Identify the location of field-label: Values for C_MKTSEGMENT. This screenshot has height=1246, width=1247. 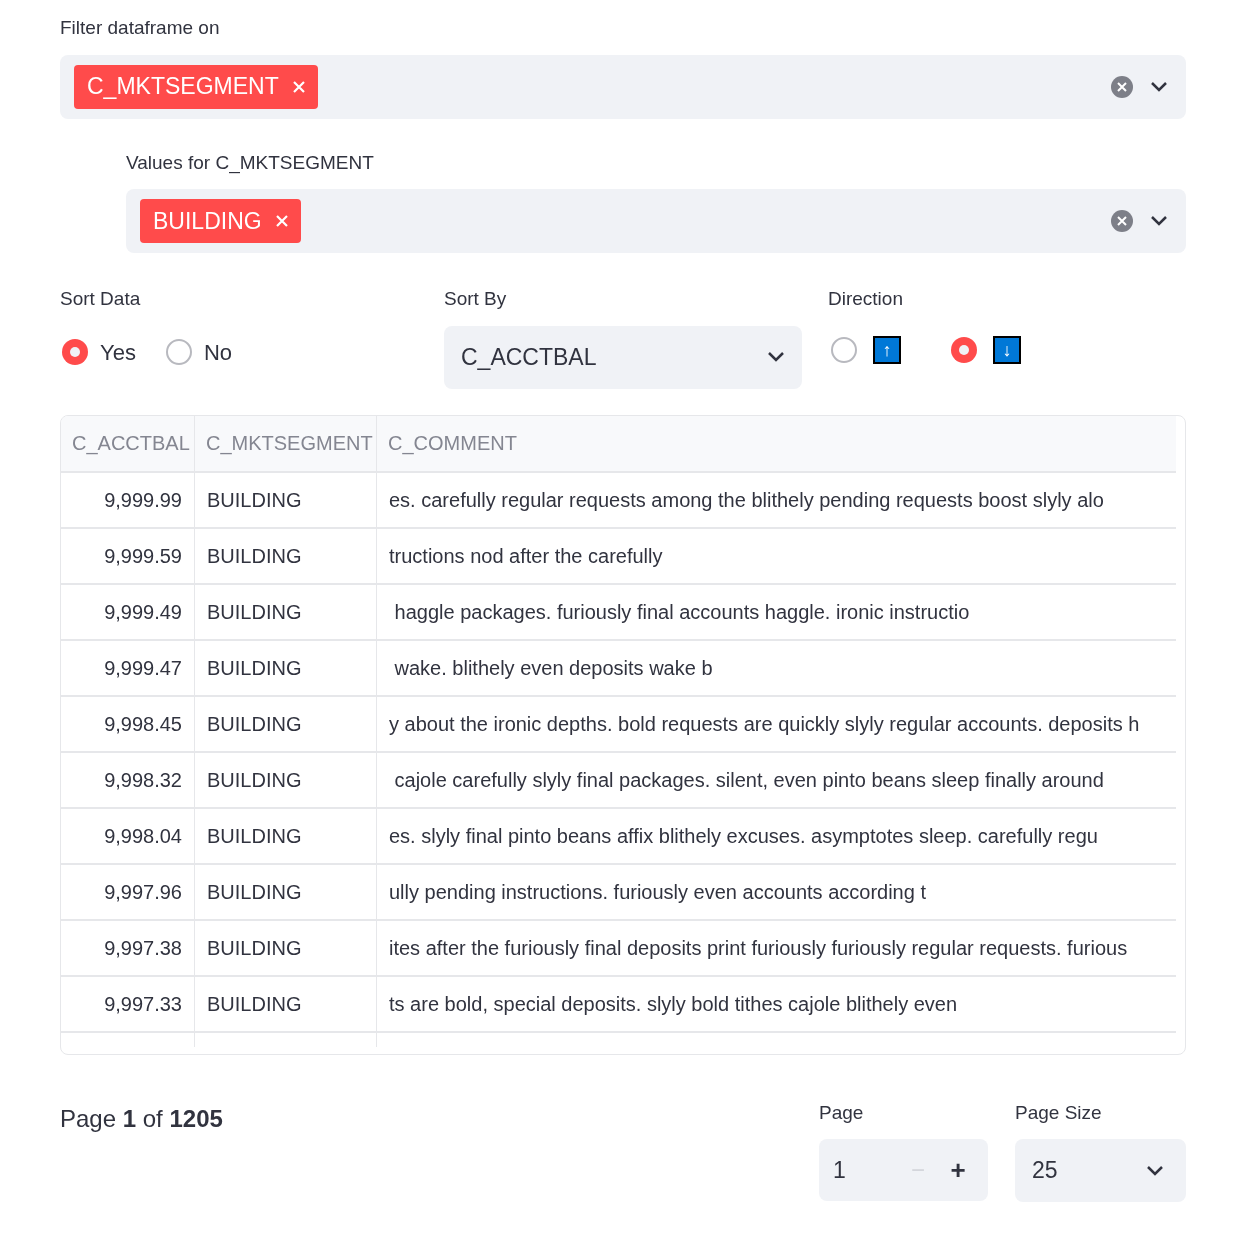
(250, 163).